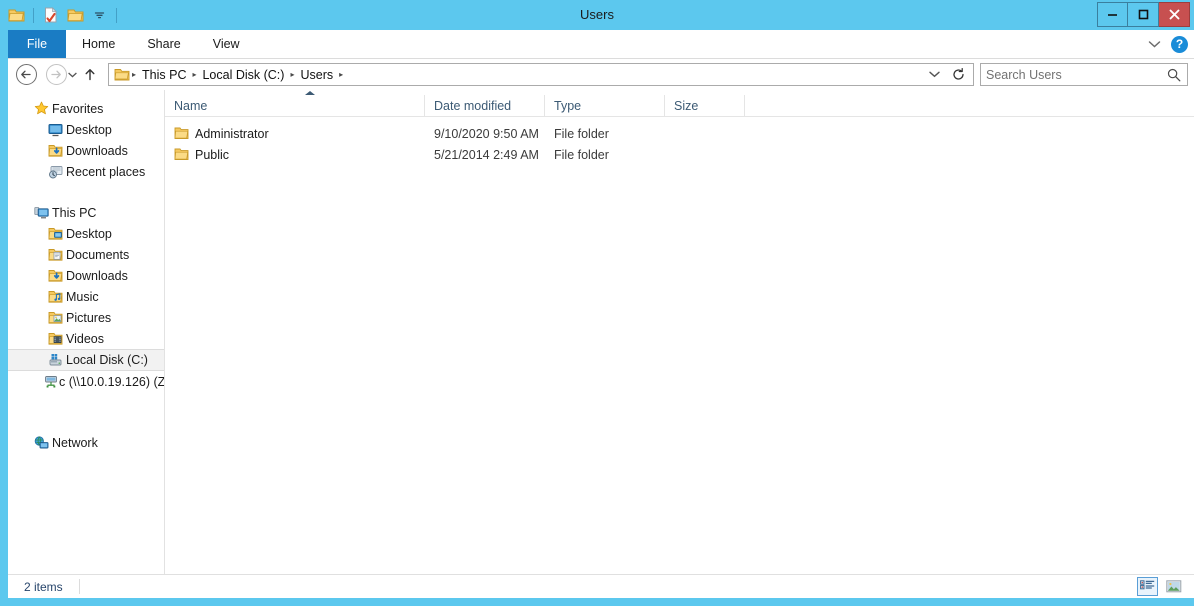 The height and width of the screenshot is (606, 1194). I want to click on column-headers: Name Date modified Type Size, so click(679, 104).